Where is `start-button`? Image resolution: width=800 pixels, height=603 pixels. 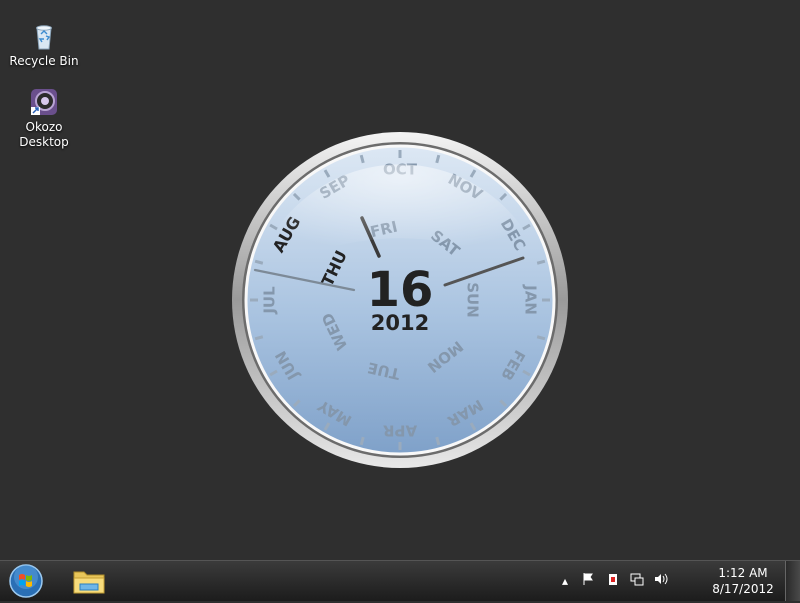 start-button is located at coordinates (26, 581).